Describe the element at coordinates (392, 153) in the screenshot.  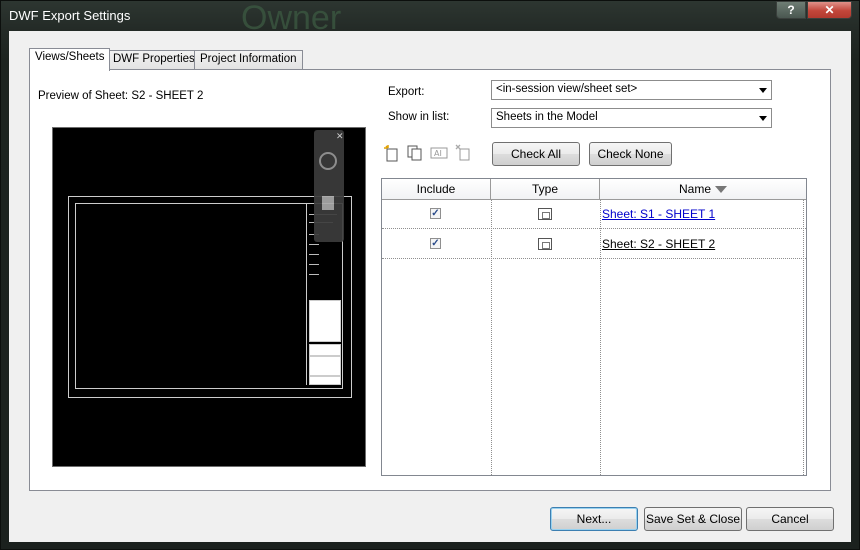
I see `new-set-icon` at that location.